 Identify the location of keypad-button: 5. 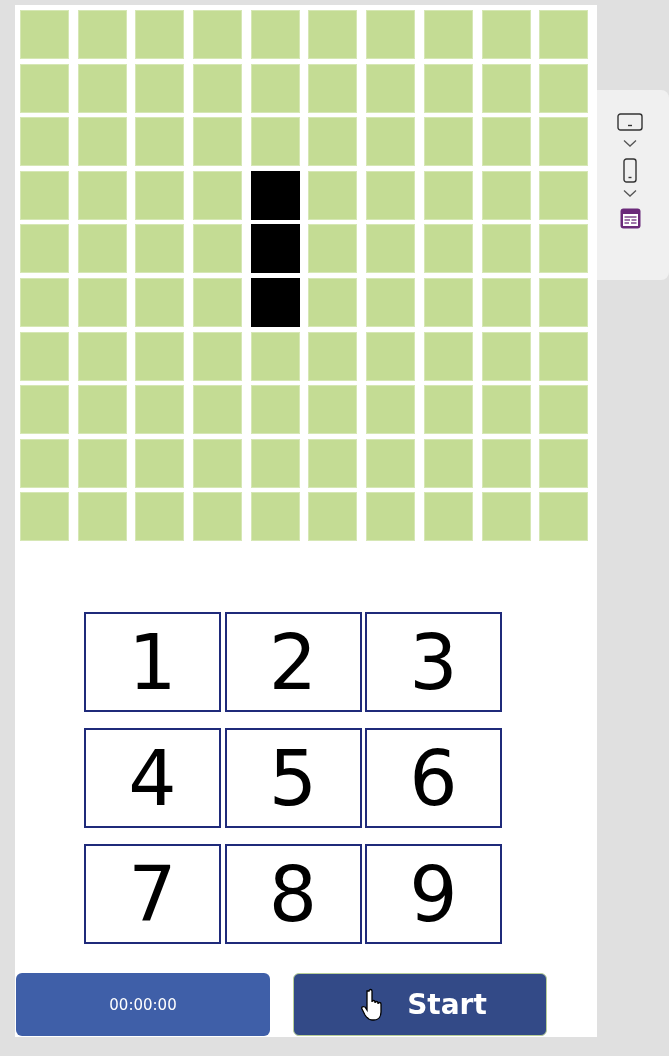
(293, 778).